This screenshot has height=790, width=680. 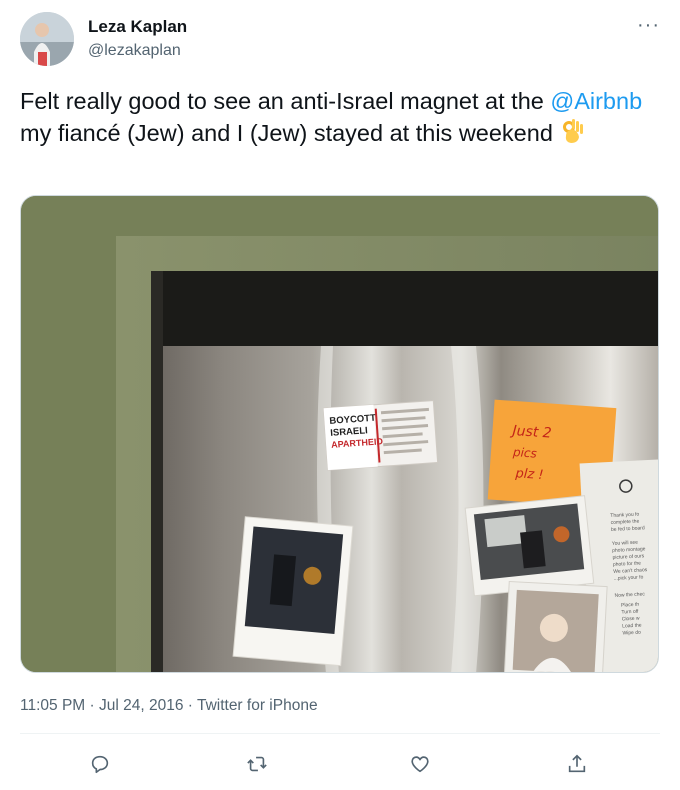 I want to click on retweet-icon, so click(x=257, y=764).